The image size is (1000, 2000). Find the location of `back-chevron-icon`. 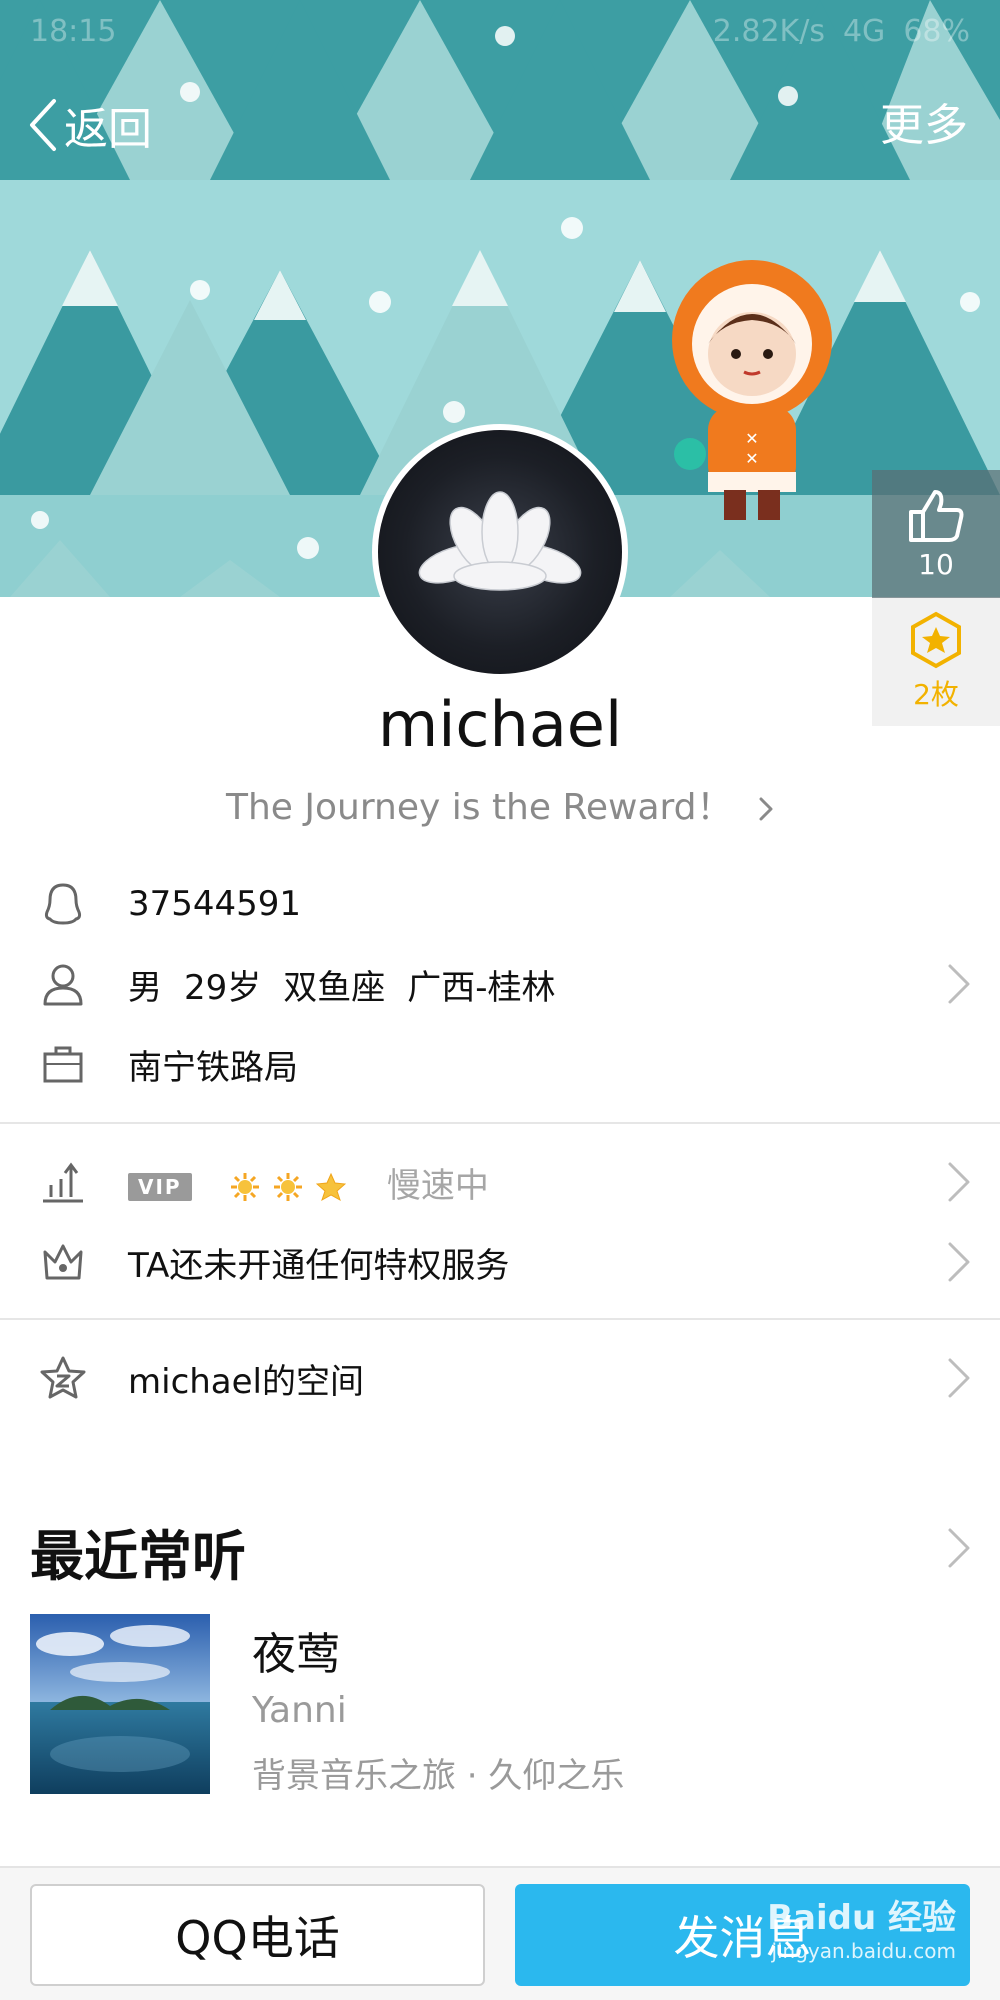

back-chevron-icon is located at coordinates (43, 125).